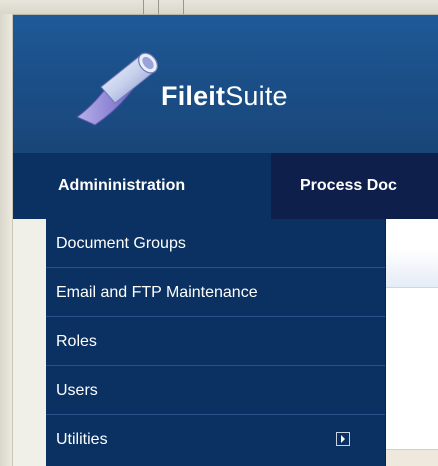 This screenshot has width=438, height=466. I want to click on header-gloss, so click(225, 139).